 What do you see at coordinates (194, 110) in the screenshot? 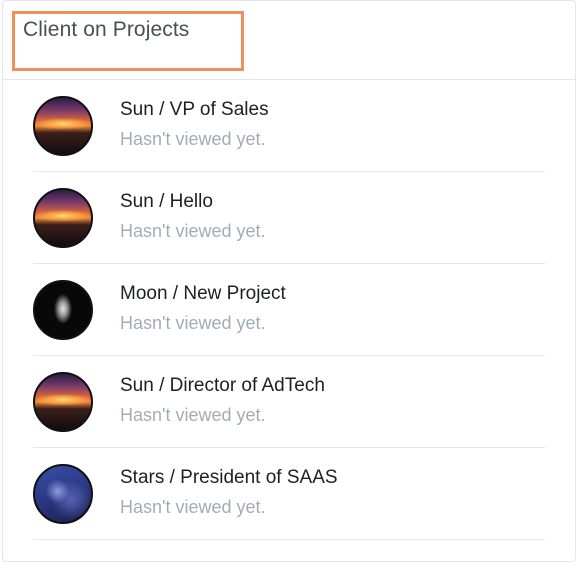
I see `client-project-name: Sun / VP of Sales` at bounding box center [194, 110].